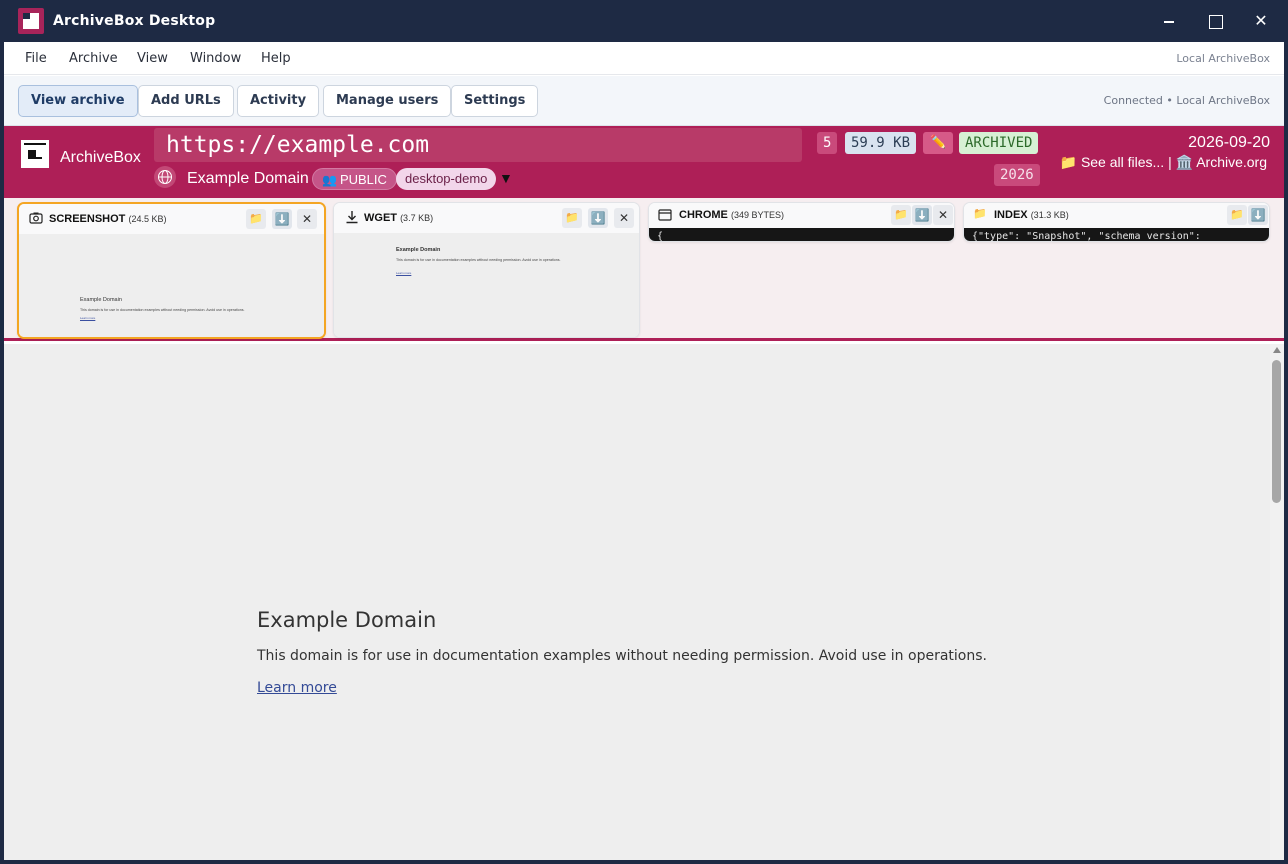 The height and width of the screenshot is (864, 1288). I want to click on menu-view: View, so click(152, 58).